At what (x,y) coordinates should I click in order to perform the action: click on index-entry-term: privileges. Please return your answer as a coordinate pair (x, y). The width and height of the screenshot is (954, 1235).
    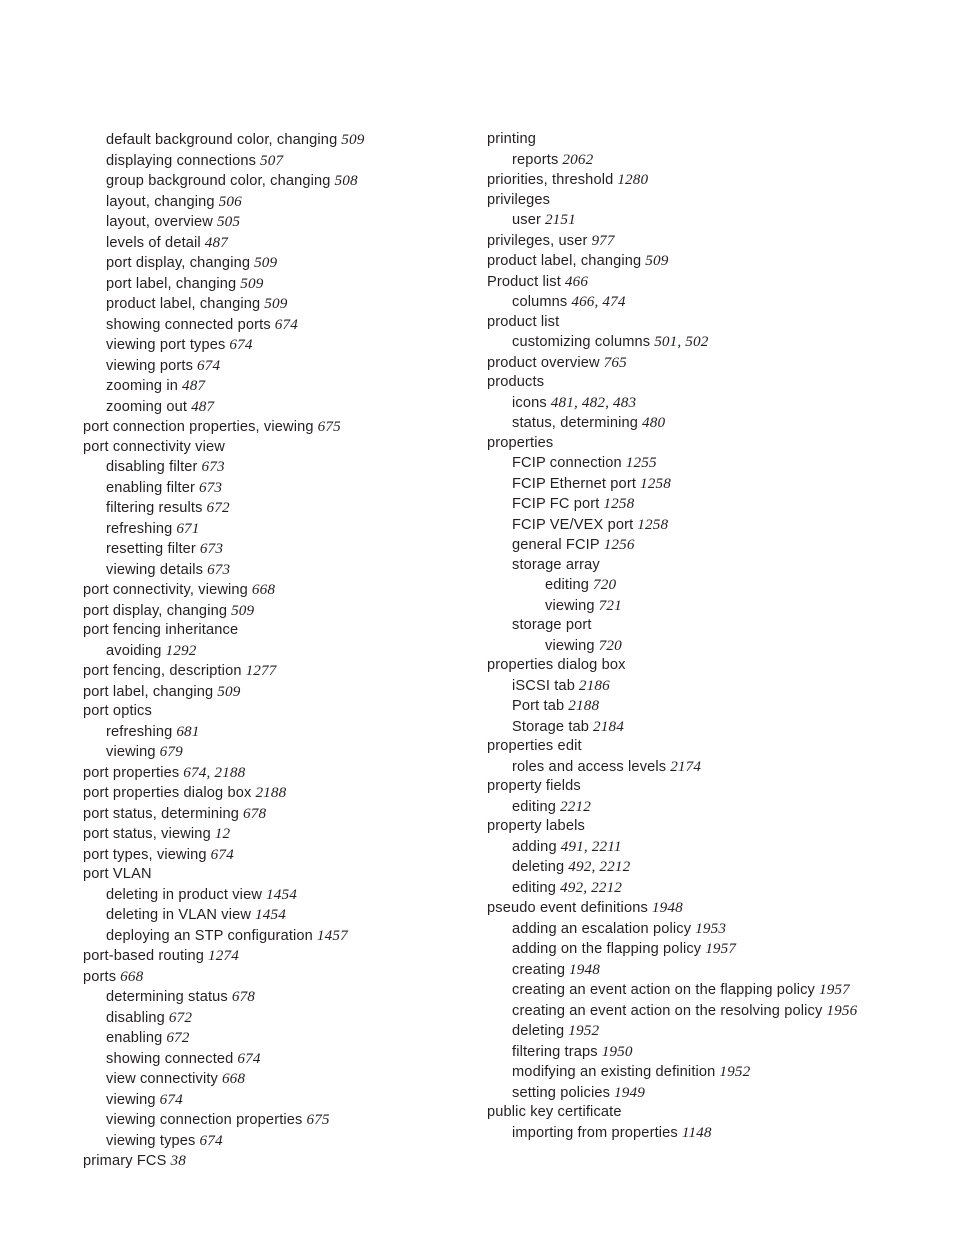
    Looking at the image, I should click on (519, 199).